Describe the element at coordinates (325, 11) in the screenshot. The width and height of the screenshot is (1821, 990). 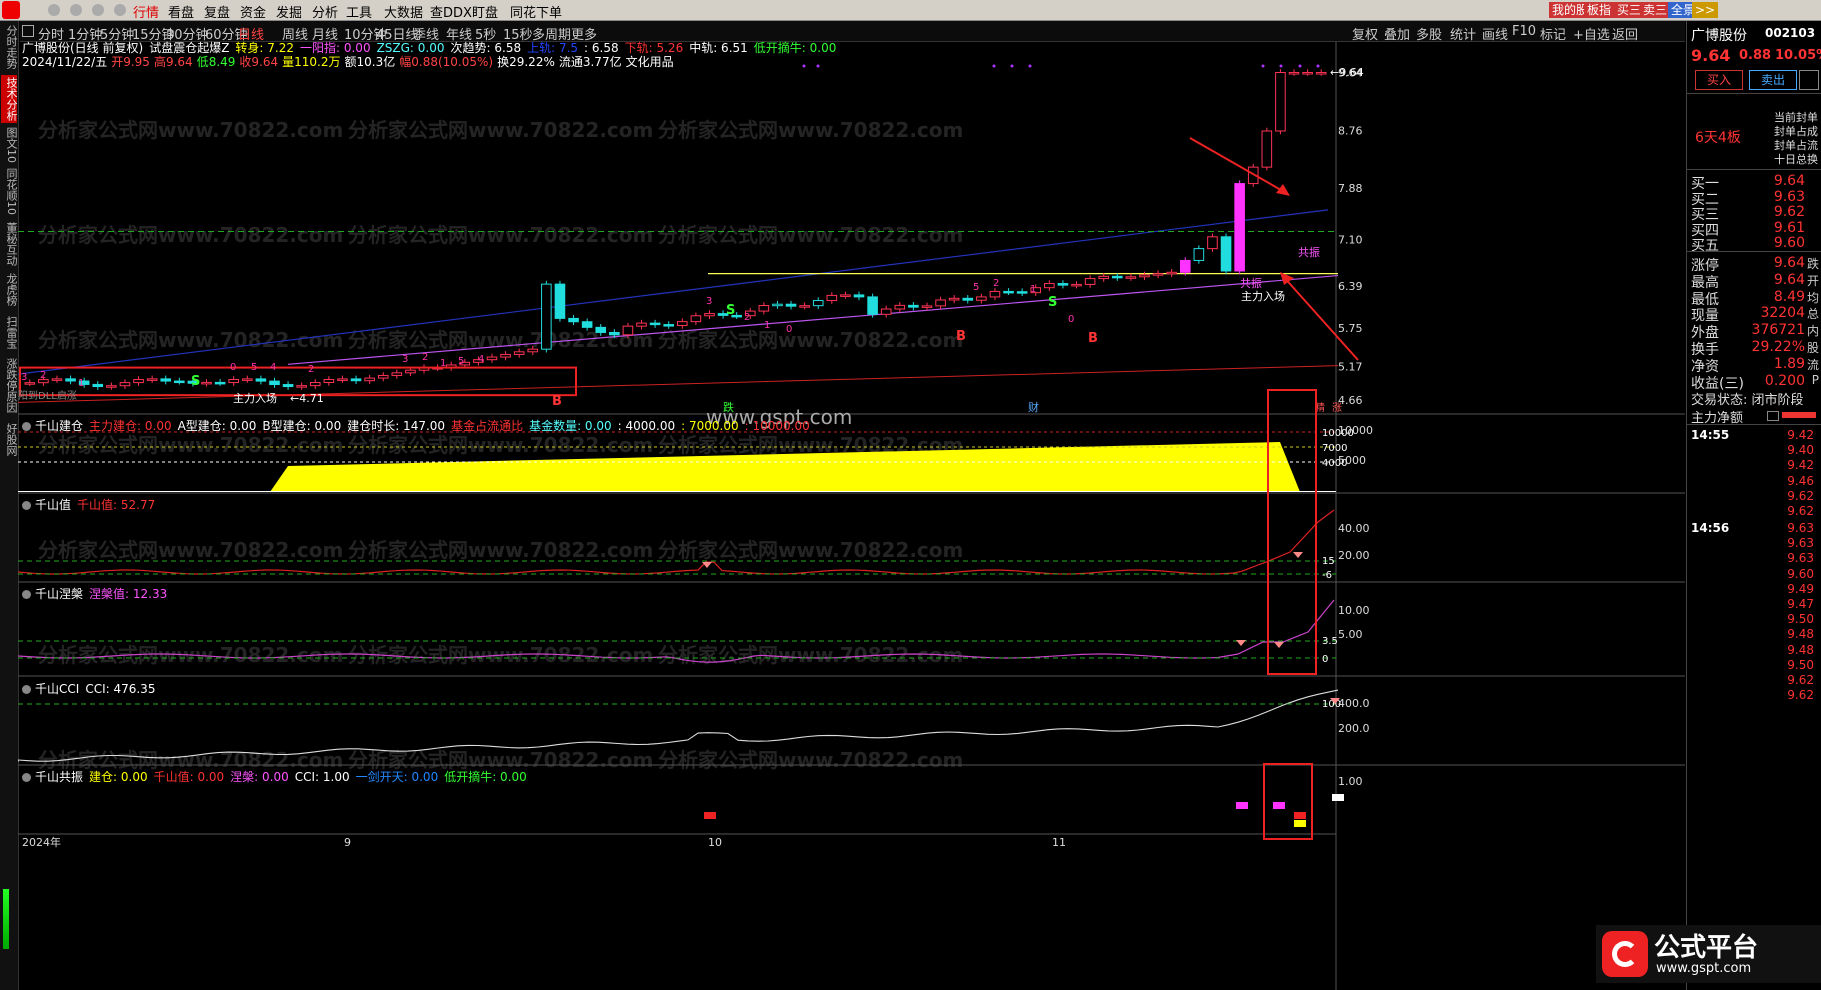
I see `nav-5: 分析` at that location.